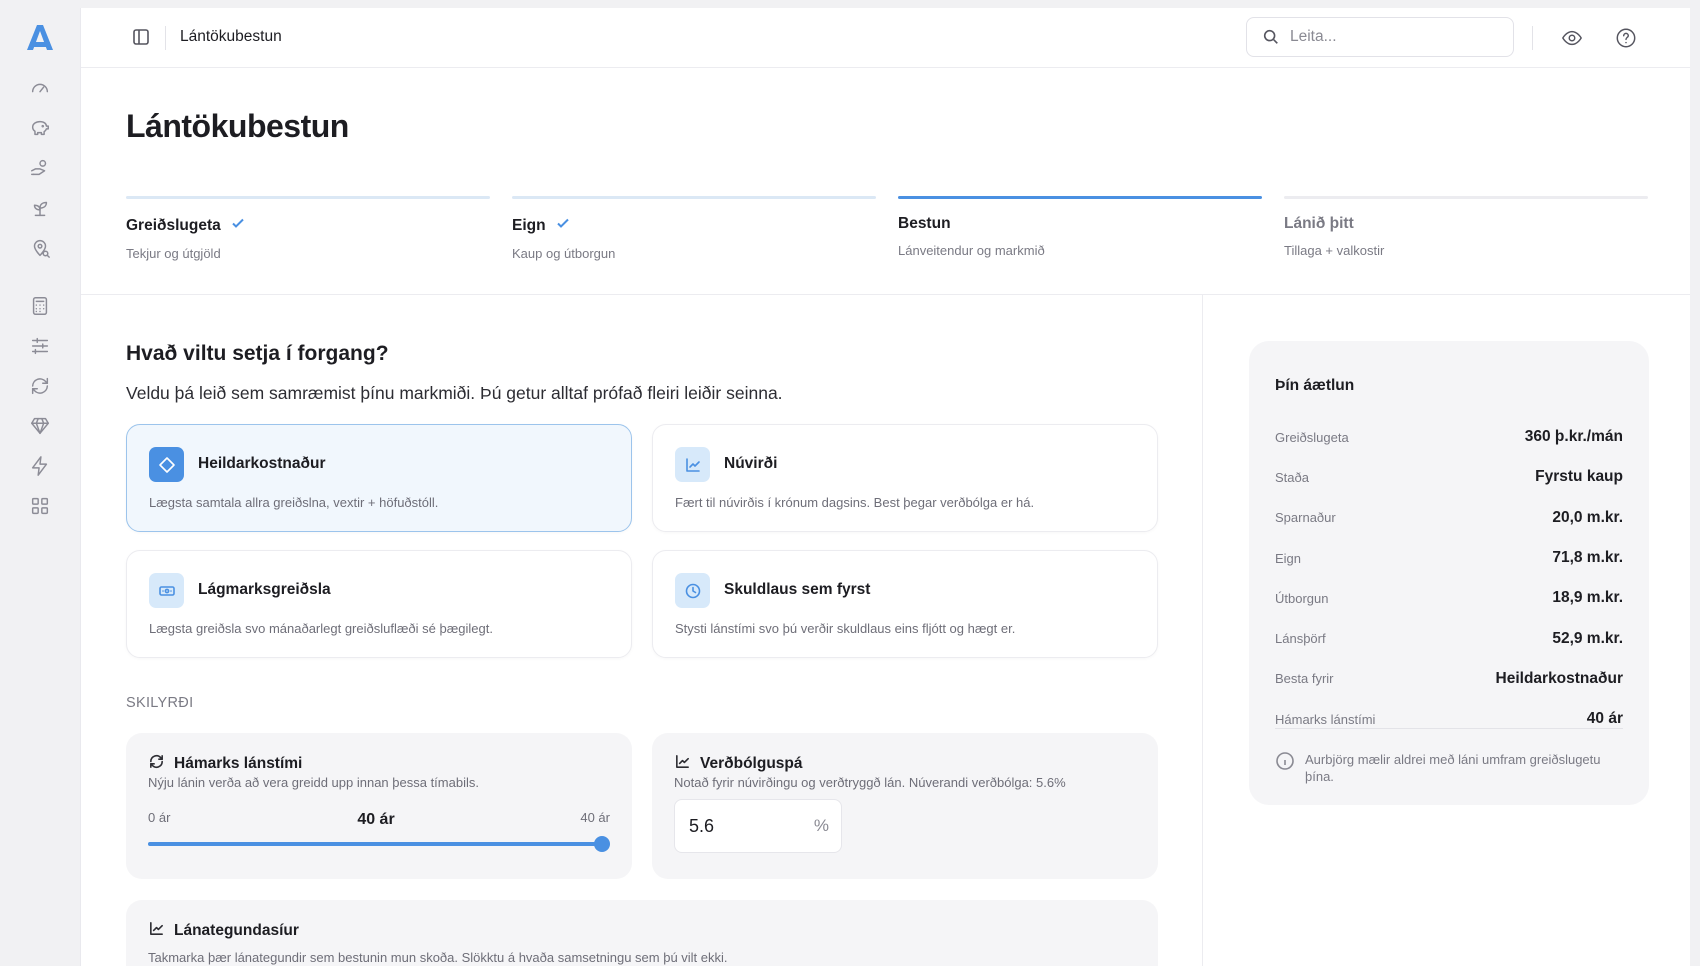 The image size is (1700, 966). Describe the element at coordinates (1285, 761) in the screenshot. I see `info-icon` at that location.